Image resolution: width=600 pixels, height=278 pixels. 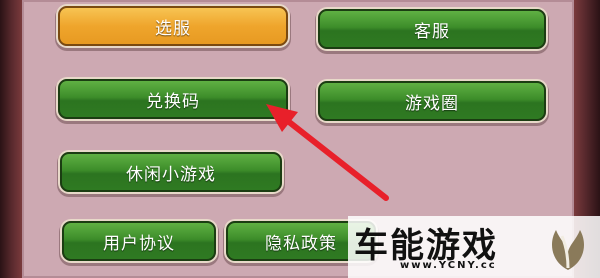 What do you see at coordinates (568, 250) in the screenshot?
I see `leaf-logo-icon` at bounding box center [568, 250].